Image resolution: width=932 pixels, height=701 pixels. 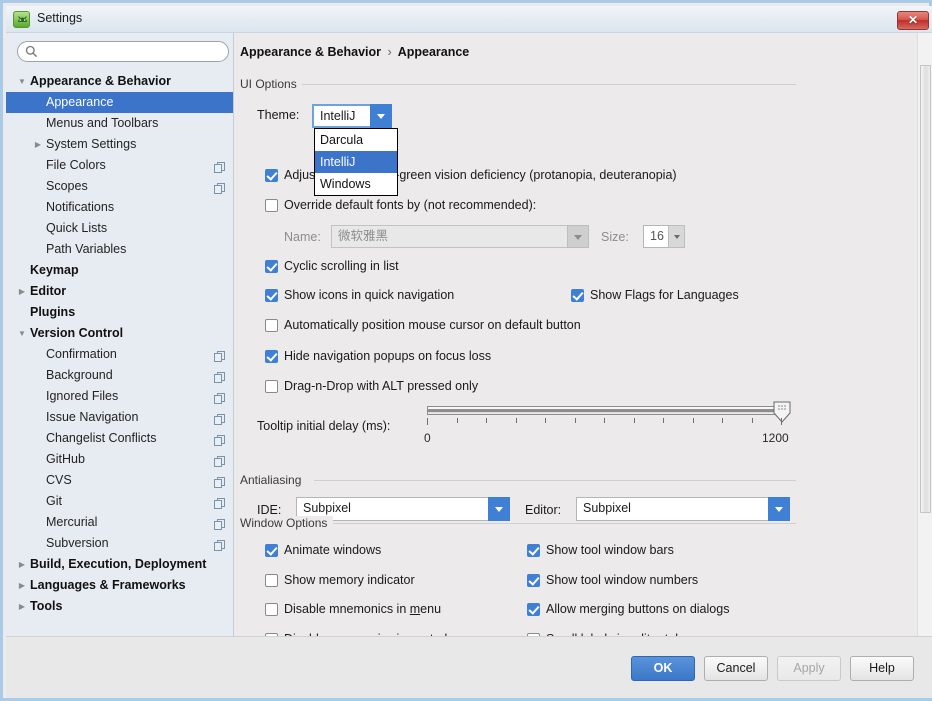 I want to click on animate-windows-label: Animate windows, so click(x=333, y=550).